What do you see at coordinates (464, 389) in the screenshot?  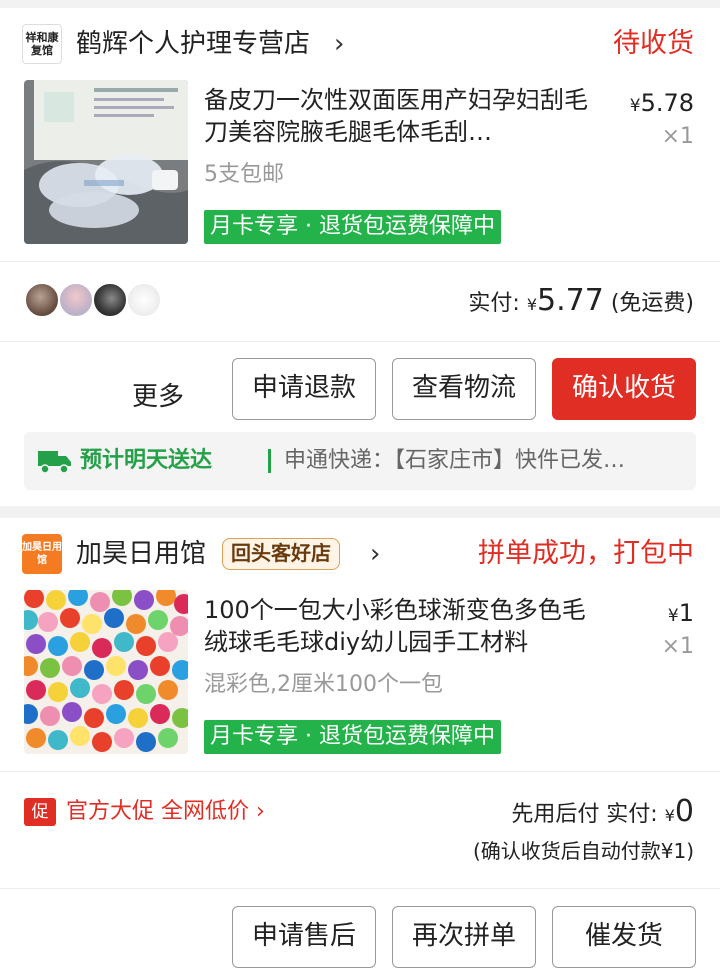 I see `view-logistics-button: 查看物流` at bounding box center [464, 389].